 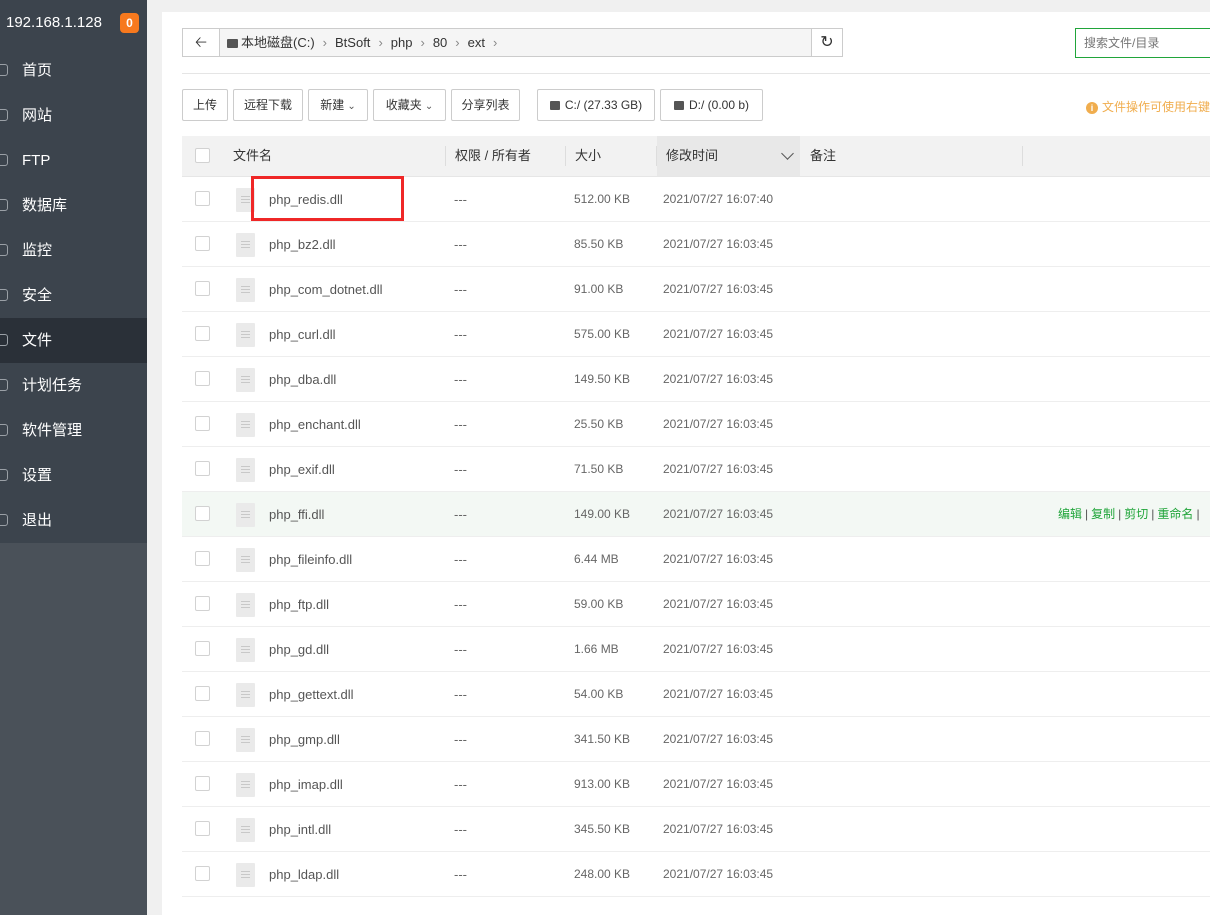 What do you see at coordinates (596, 105) in the screenshot?
I see `disk-c-button: C:/ (27.33 GB)` at bounding box center [596, 105].